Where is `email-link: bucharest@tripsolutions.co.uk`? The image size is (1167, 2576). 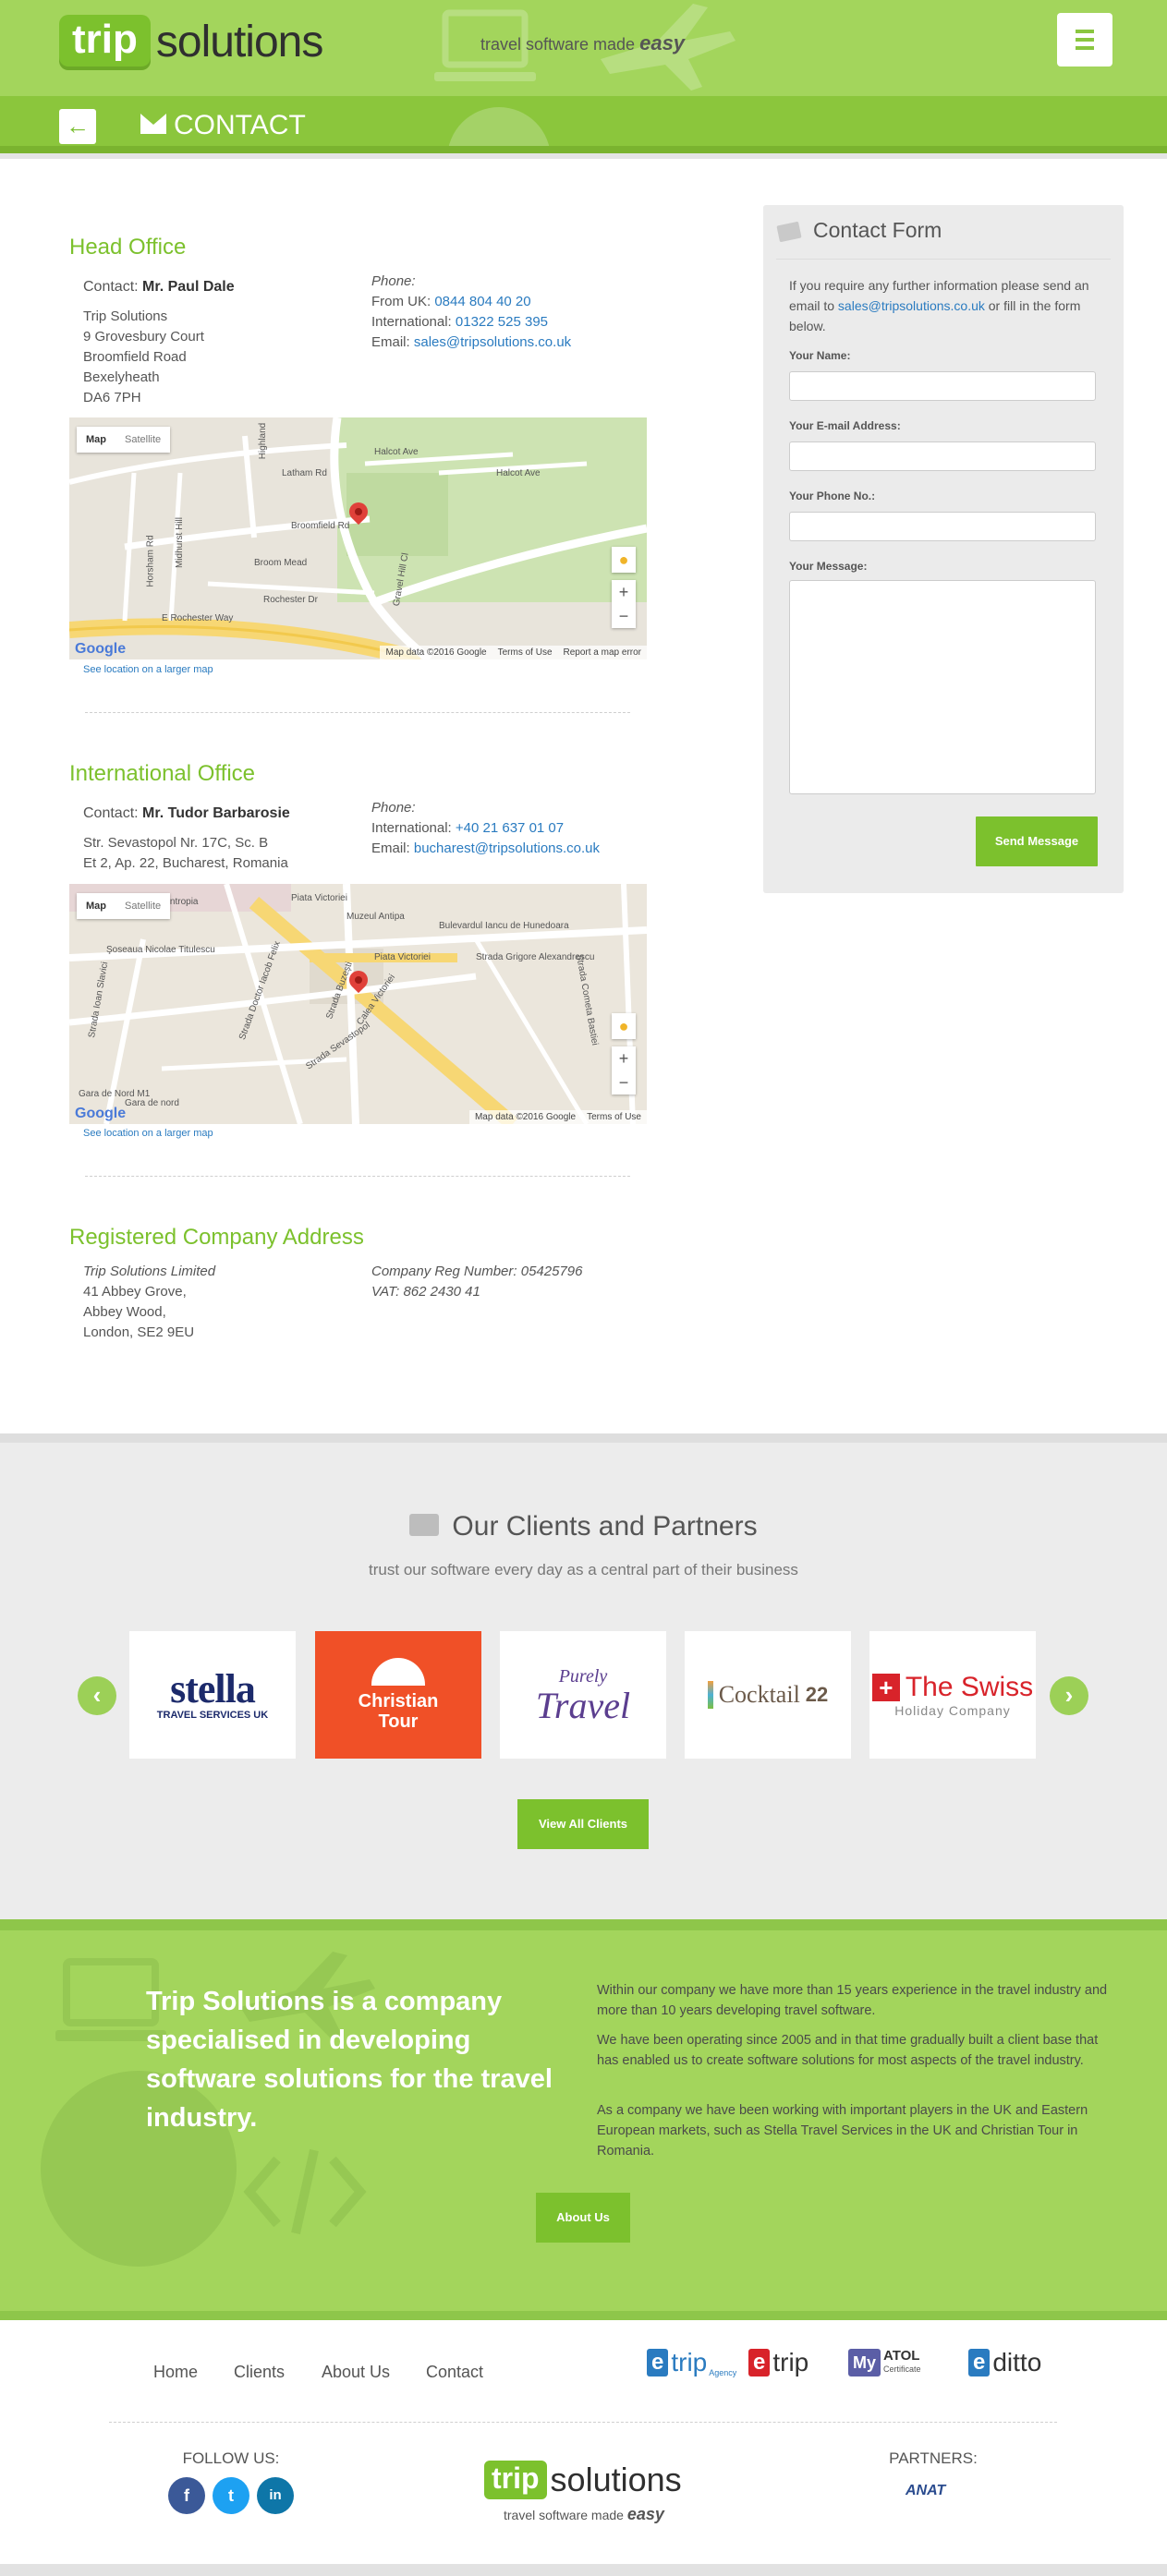 email-link: bucharest@tripsolutions.co.uk is located at coordinates (507, 848).